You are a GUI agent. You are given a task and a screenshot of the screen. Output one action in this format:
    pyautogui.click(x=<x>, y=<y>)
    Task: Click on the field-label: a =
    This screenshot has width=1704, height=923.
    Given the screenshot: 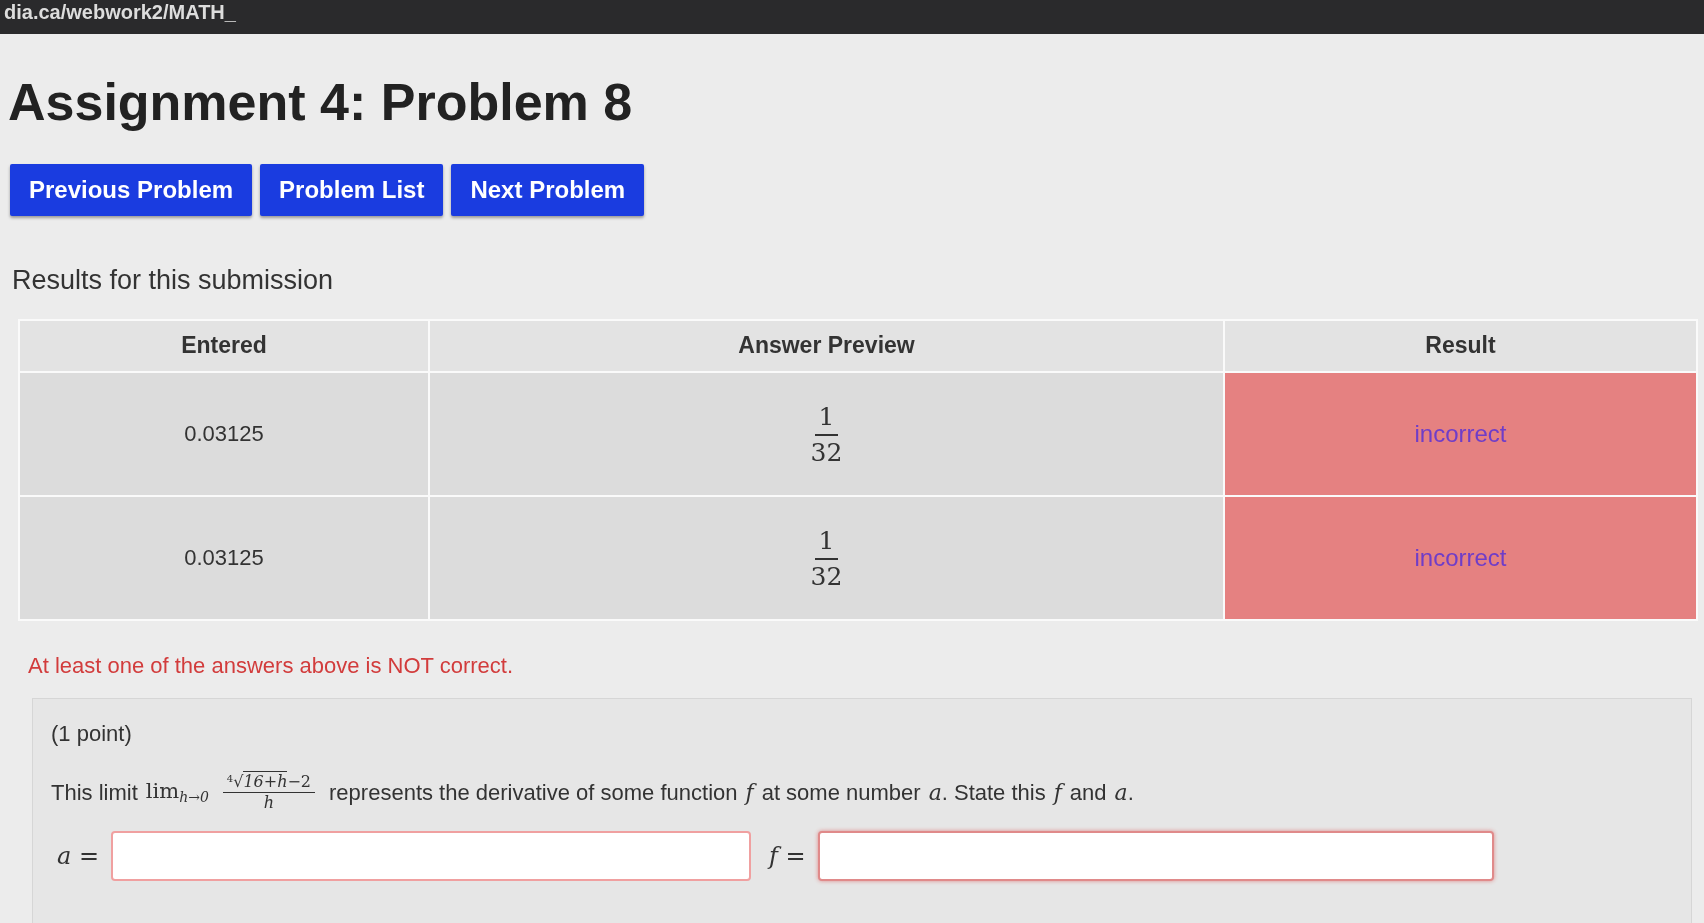 What is the action you would take?
    pyautogui.click(x=78, y=856)
    